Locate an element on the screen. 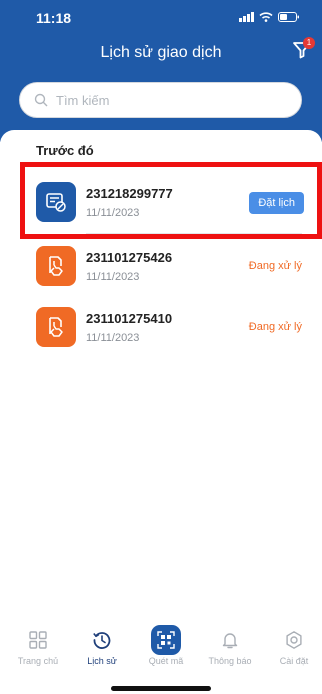  tab-scan: Quét mã is located at coordinates (166, 648).